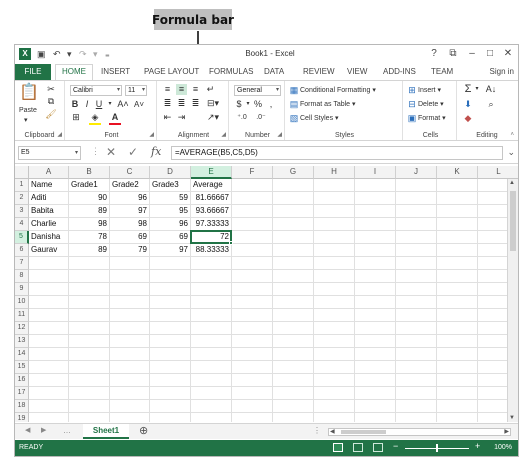  I want to click on cell-b5: 78, so click(89, 237).